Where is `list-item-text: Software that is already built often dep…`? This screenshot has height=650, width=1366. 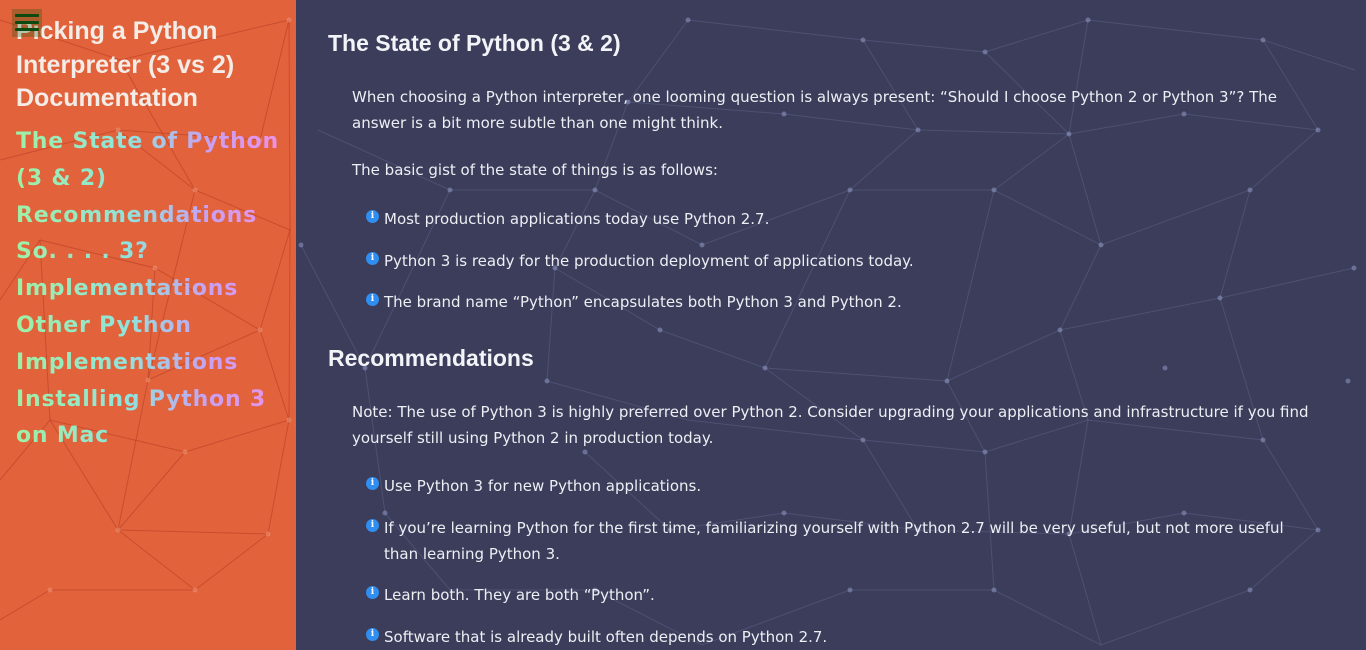 list-item-text: Software that is already built often dep… is located at coordinates (606, 637).